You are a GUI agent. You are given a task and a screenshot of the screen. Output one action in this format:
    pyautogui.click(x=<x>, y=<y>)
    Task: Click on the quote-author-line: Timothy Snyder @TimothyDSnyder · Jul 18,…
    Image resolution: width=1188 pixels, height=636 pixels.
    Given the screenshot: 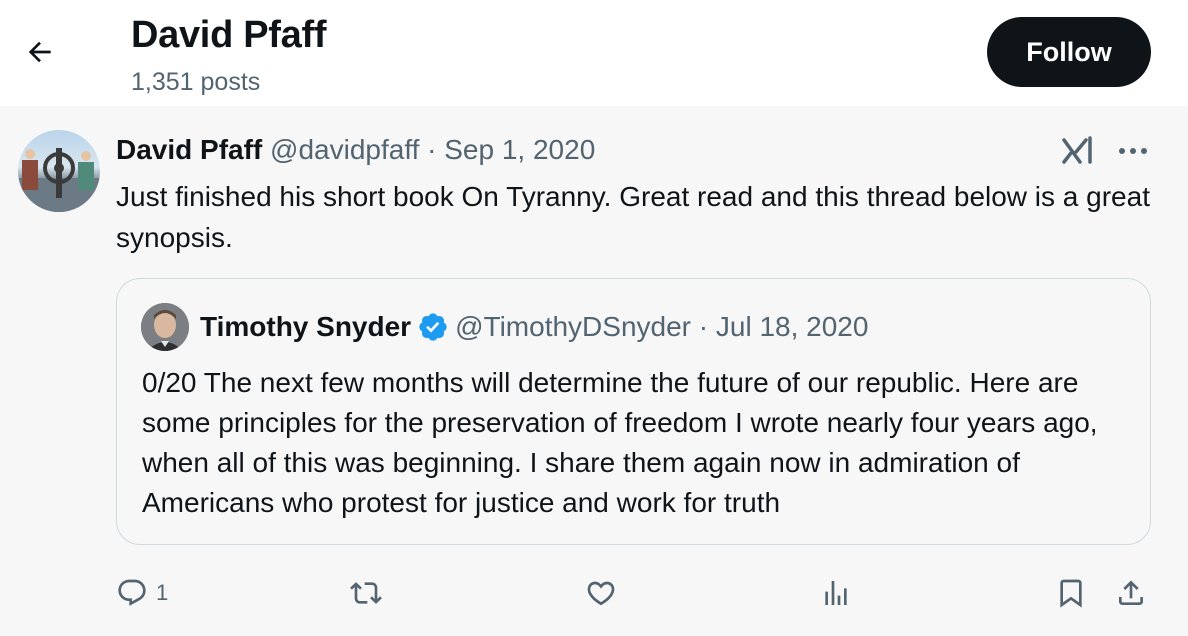 What is the action you would take?
    pyautogui.click(x=534, y=327)
    